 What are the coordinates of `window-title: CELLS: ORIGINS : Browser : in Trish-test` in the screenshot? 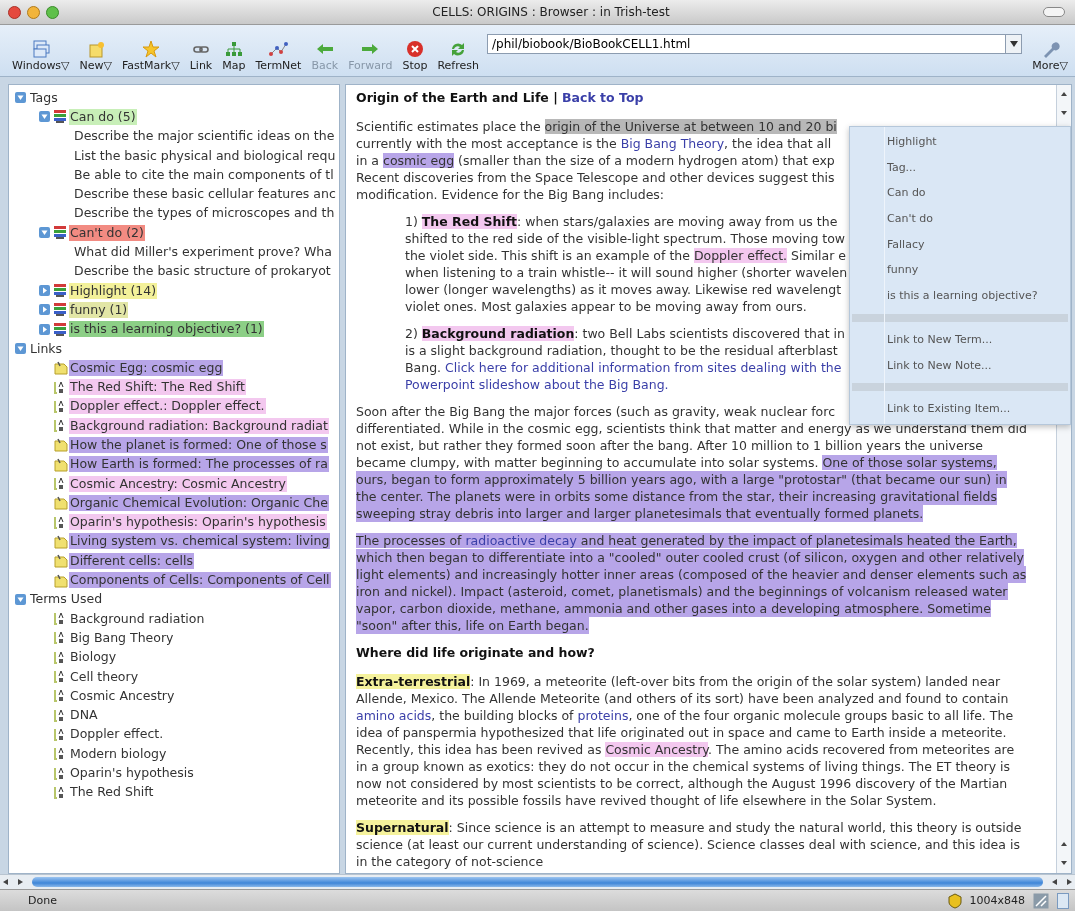 It's located at (551, 12).